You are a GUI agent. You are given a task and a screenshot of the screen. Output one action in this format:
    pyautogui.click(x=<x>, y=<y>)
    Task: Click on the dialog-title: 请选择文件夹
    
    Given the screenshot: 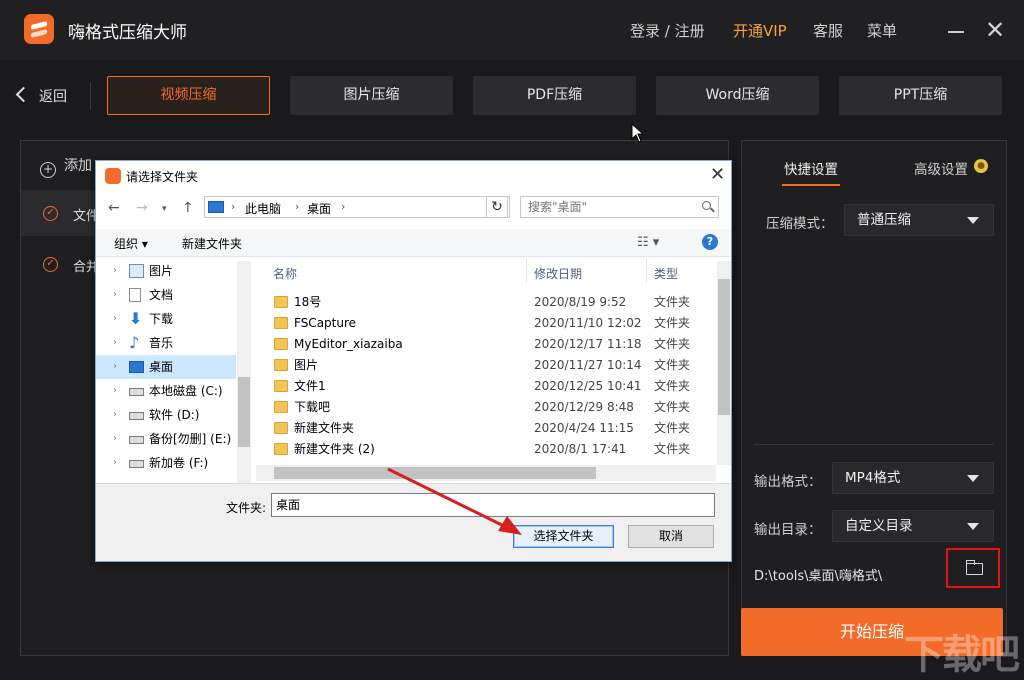 What is the action you would take?
    pyautogui.click(x=162, y=177)
    